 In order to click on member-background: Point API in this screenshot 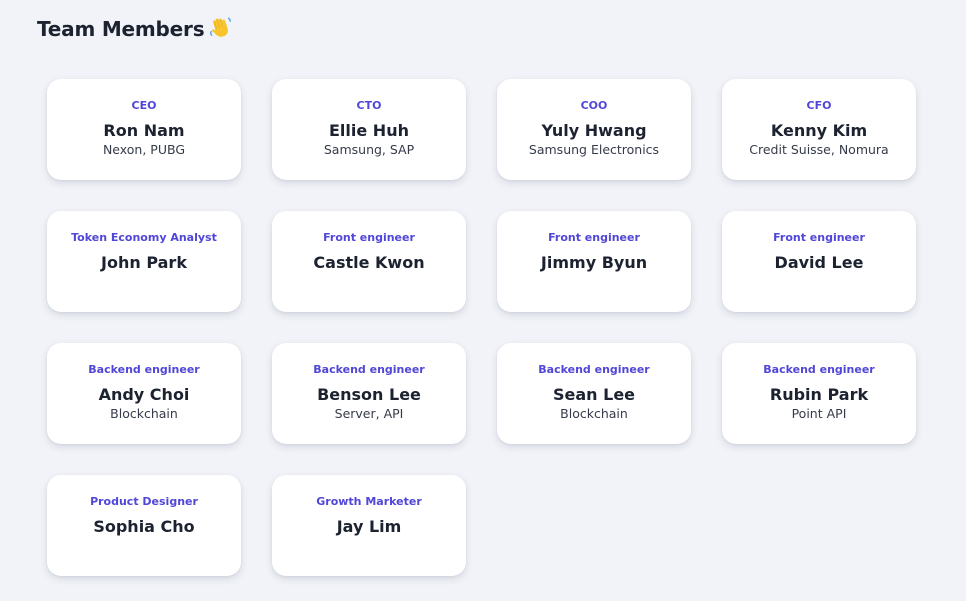, I will do `click(819, 413)`.